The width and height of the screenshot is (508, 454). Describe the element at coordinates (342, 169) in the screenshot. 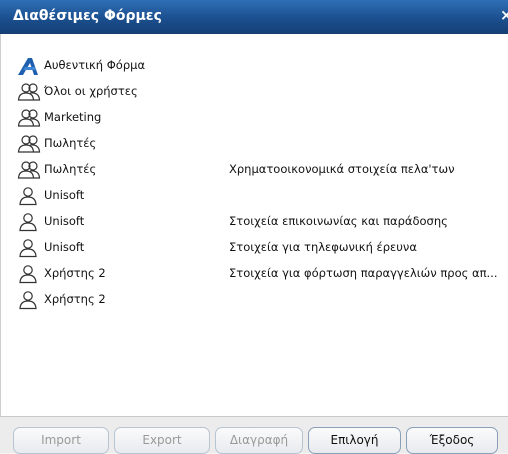

I see `form-description: Χρηματοοικονομικά στοιχεία πελα'των` at that location.